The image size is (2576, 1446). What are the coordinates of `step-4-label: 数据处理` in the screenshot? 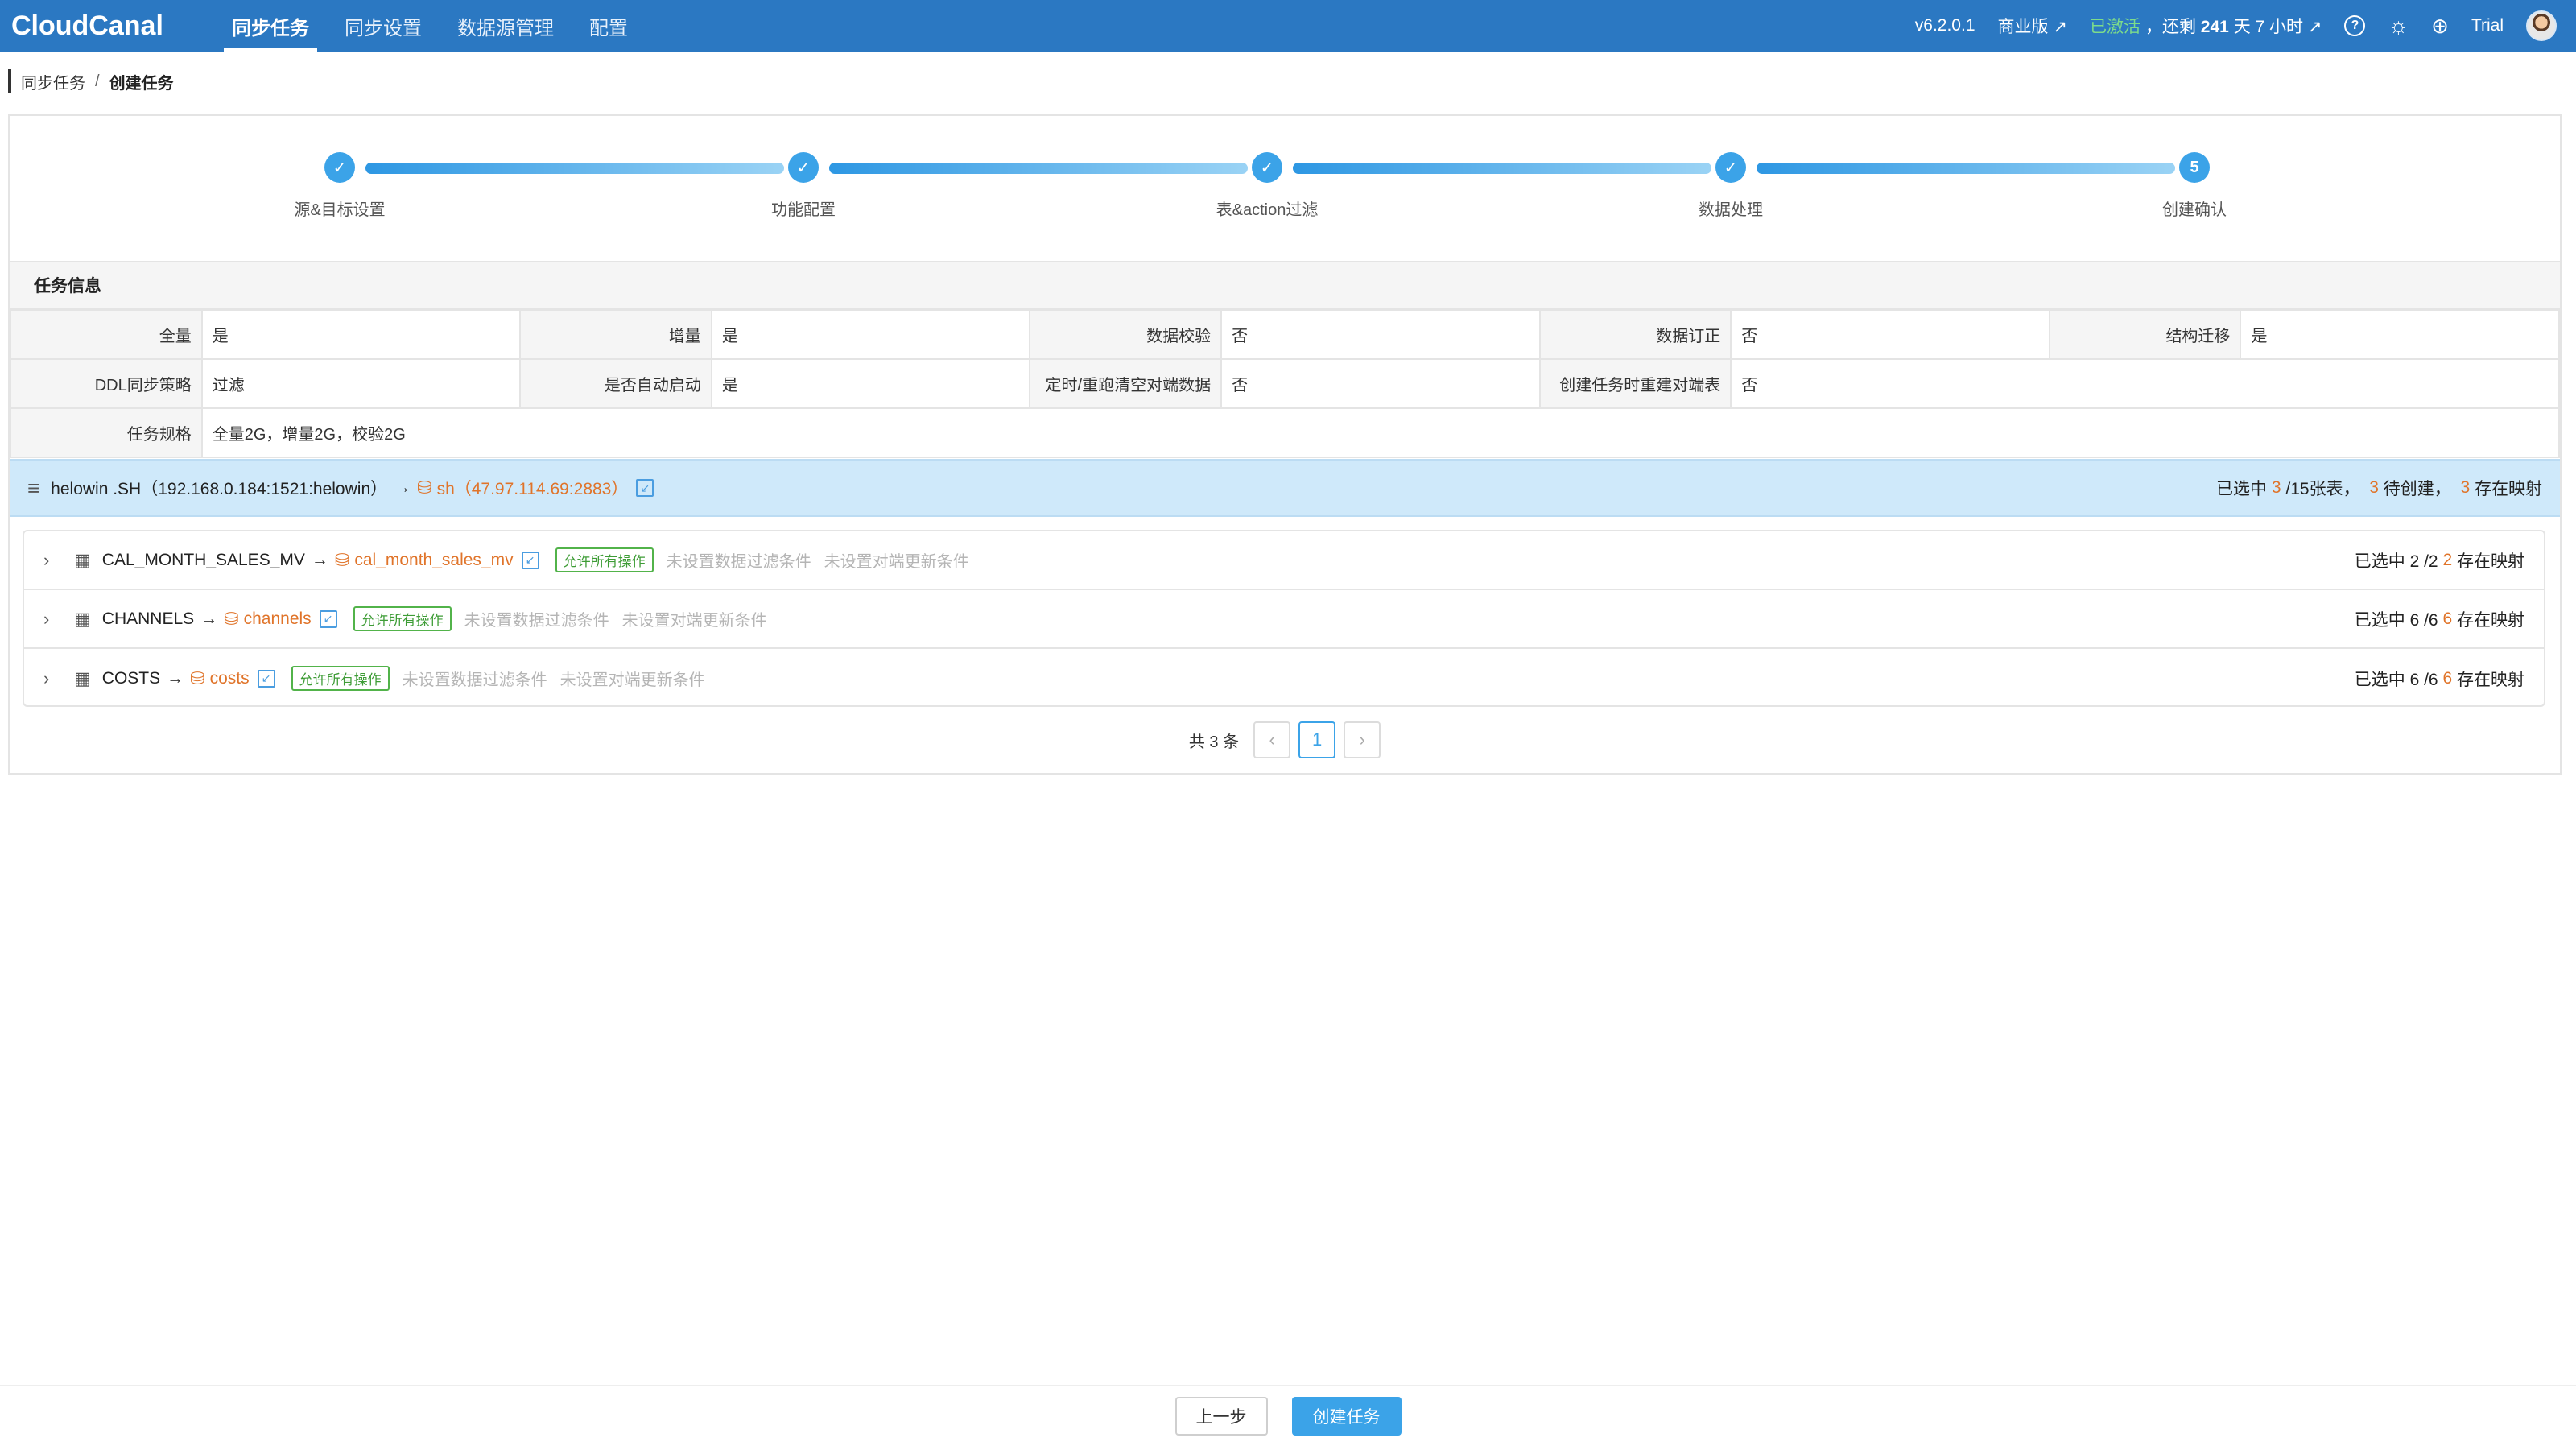 It's located at (1731, 210).